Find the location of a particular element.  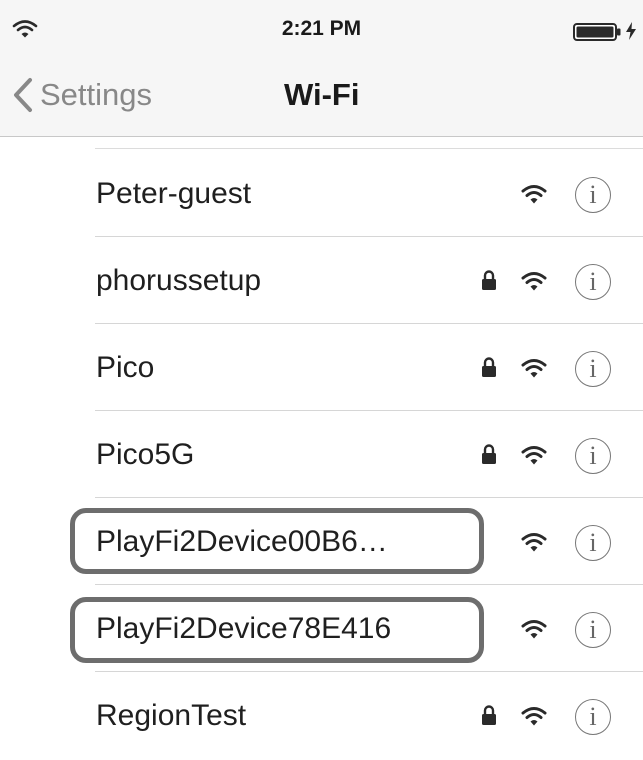

charging-bolt-icon is located at coordinates (631, 31).